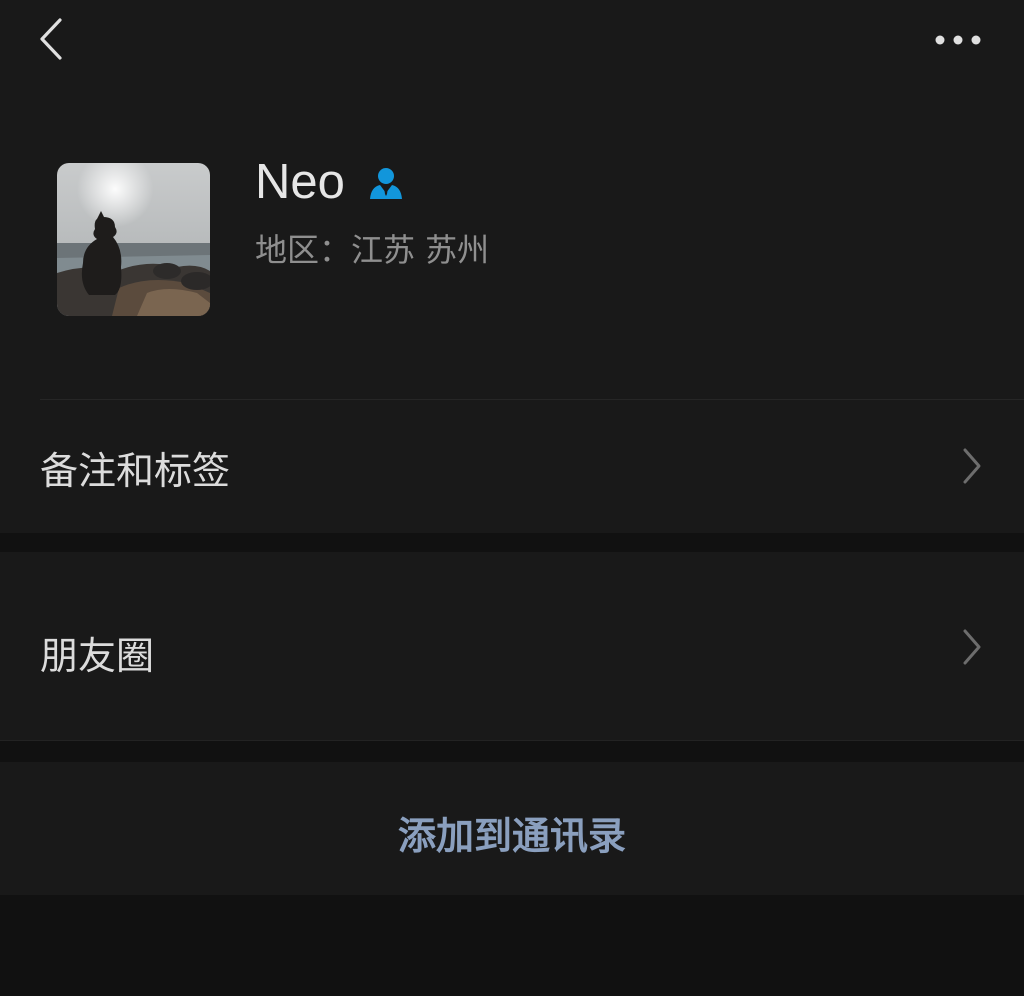 The width and height of the screenshot is (1024, 996). I want to click on more-button, so click(958, 40).